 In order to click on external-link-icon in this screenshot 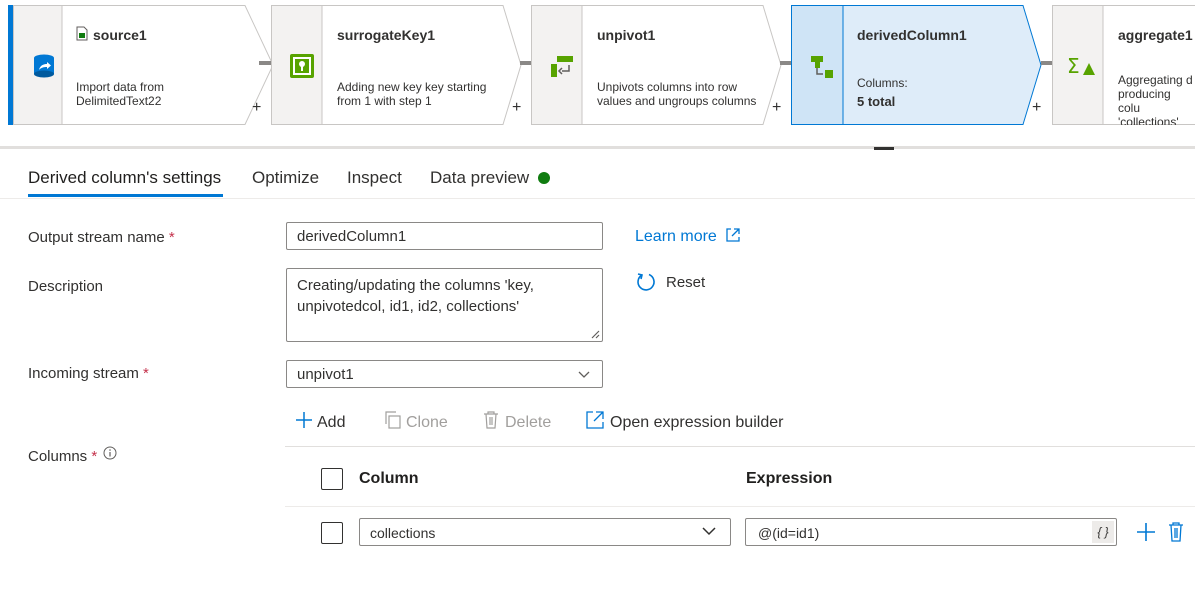, I will do `click(733, 235)`.